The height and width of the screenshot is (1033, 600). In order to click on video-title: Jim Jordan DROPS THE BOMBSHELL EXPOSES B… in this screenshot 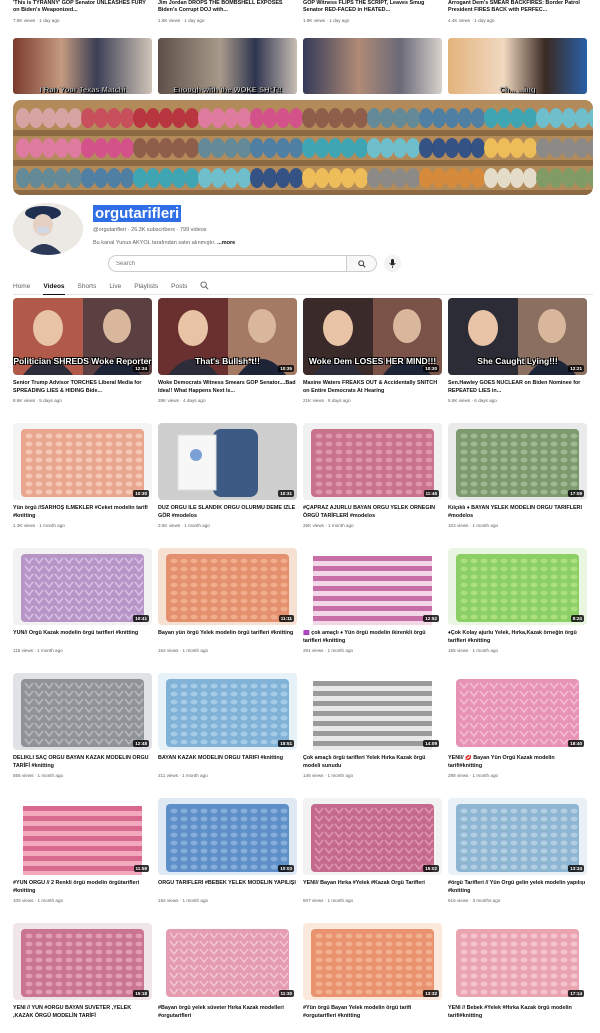, I will do `click(227, 7)`.